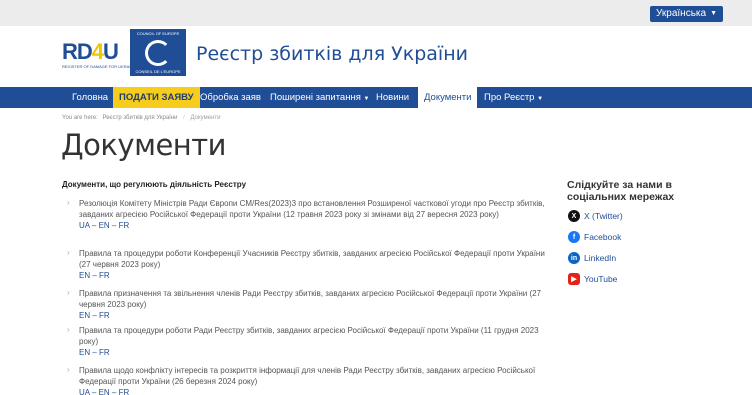  Describe the element at coordinates (600, 258) in the screenshot. I see `social-label: LinkedIn` at that location.